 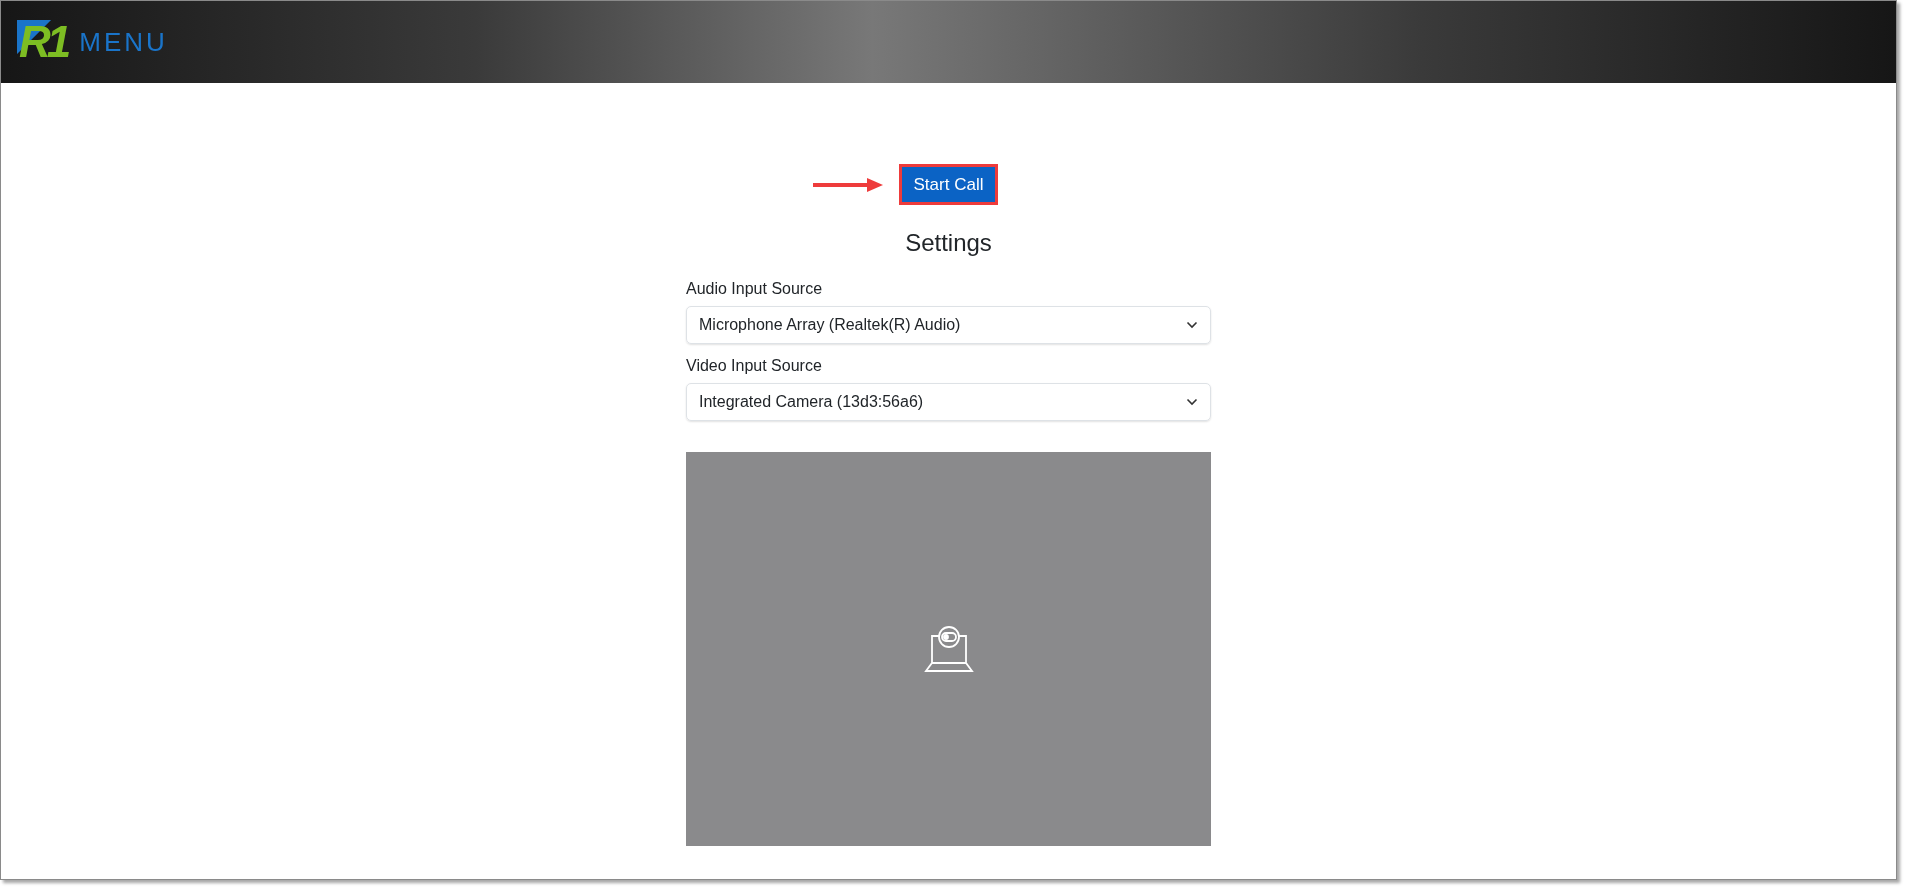 What do you see at coordinates (123, 42) in the screenshot?
I see `logo-text: MENU` at bounding box center [123, 42].